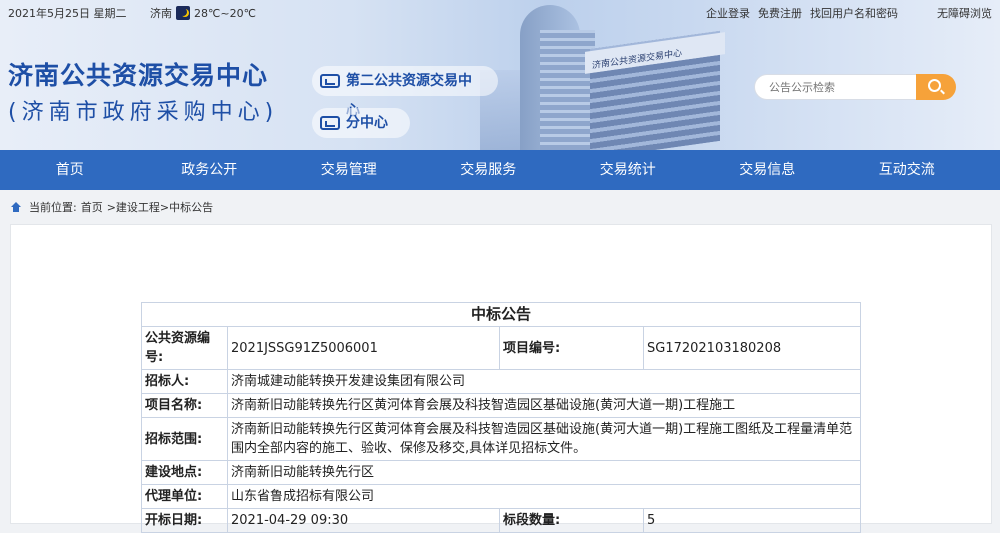  What do you see at coordinates (138, 74) in the screenshot?
I see `site-title: 济南公共资源交易中心` at bounding box center [138, 74].